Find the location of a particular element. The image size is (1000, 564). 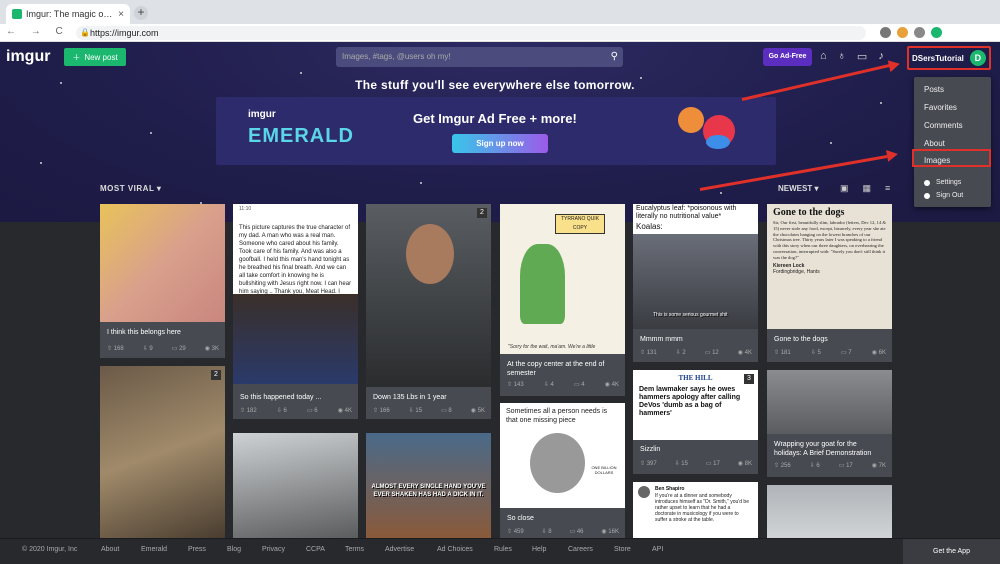

footer-link-blog: Blog is located at coordinates (234, 549).